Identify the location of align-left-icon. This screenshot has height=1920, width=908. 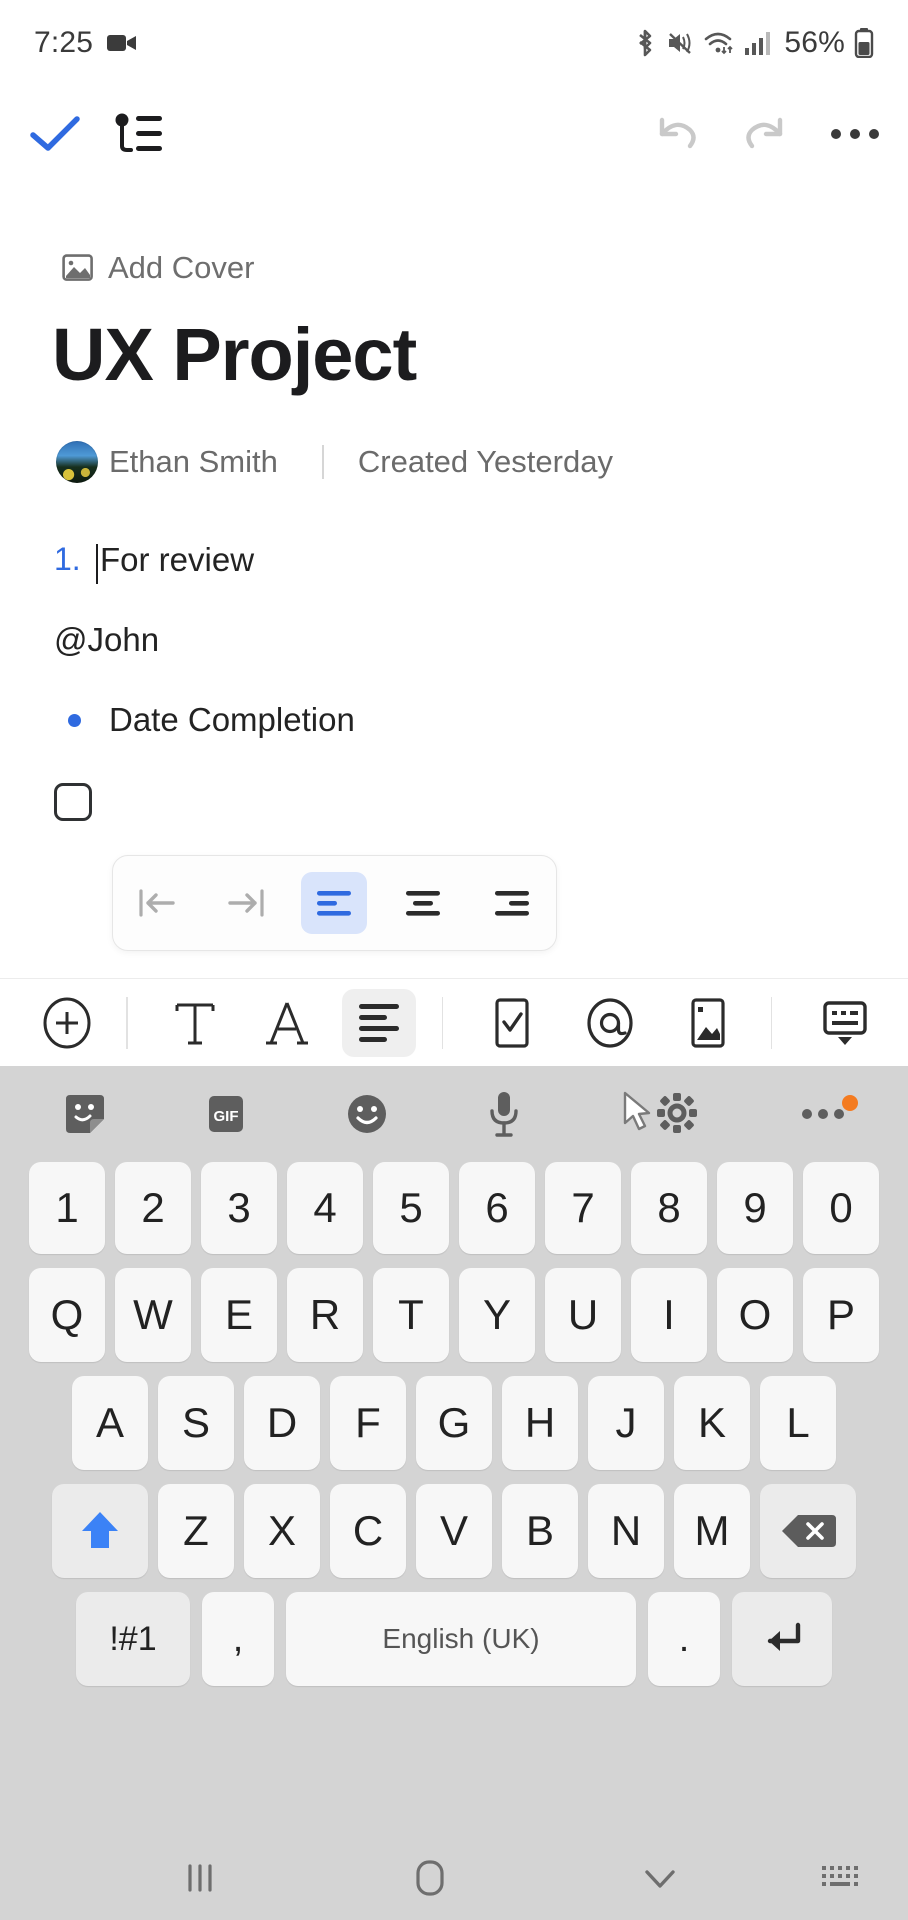
(334, 903).